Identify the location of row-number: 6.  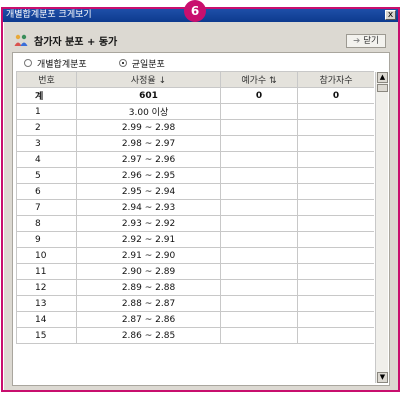
(46, 191).